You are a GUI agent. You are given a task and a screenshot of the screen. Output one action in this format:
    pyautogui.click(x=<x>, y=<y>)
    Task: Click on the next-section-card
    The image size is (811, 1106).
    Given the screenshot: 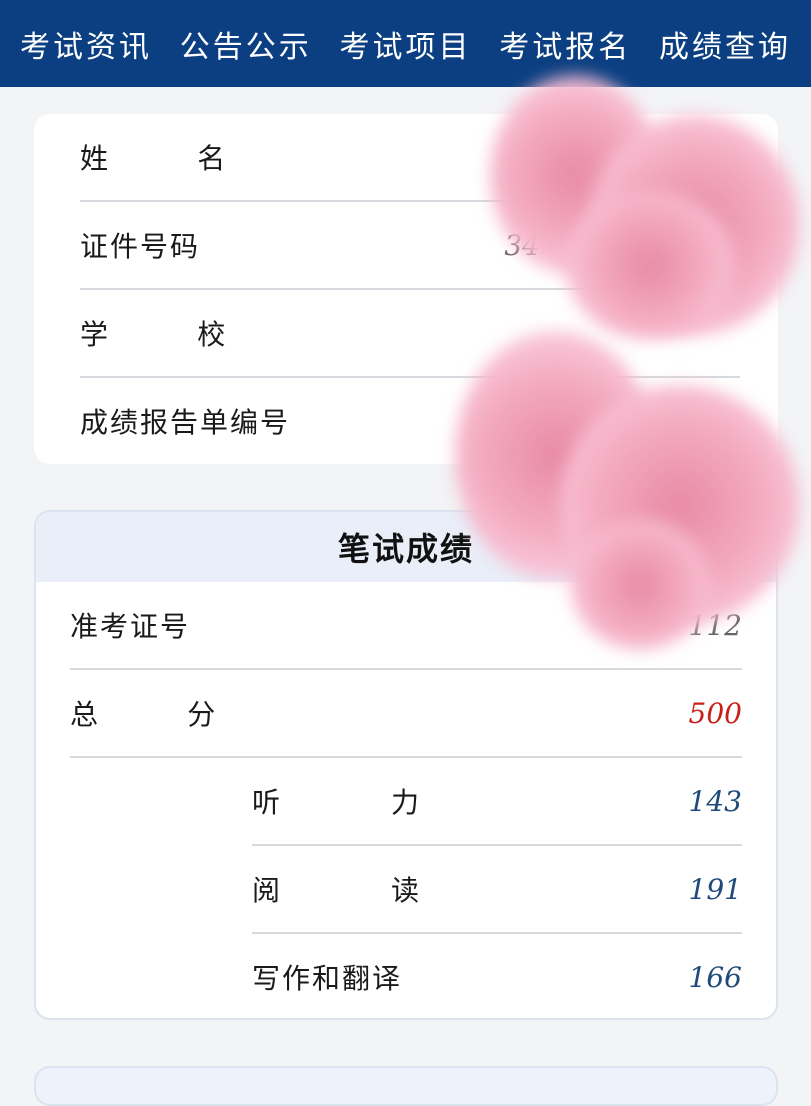 What is the action you would take?
    pyautogui.click(x=406, y=1086)
    